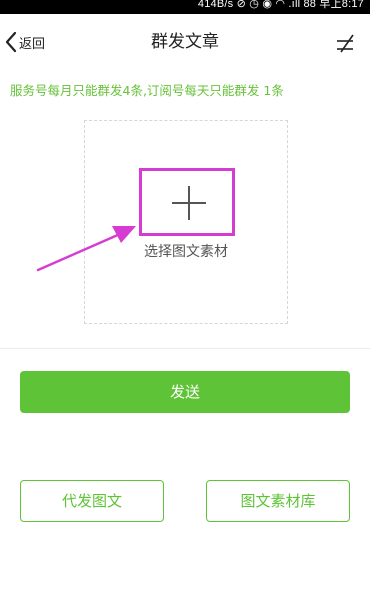  Describe the element at coordinates (147, 90) in the screenshot. I see `notice-text: 服务号每月只能群发4条,订阅号每天只能群发 1条` at that location.